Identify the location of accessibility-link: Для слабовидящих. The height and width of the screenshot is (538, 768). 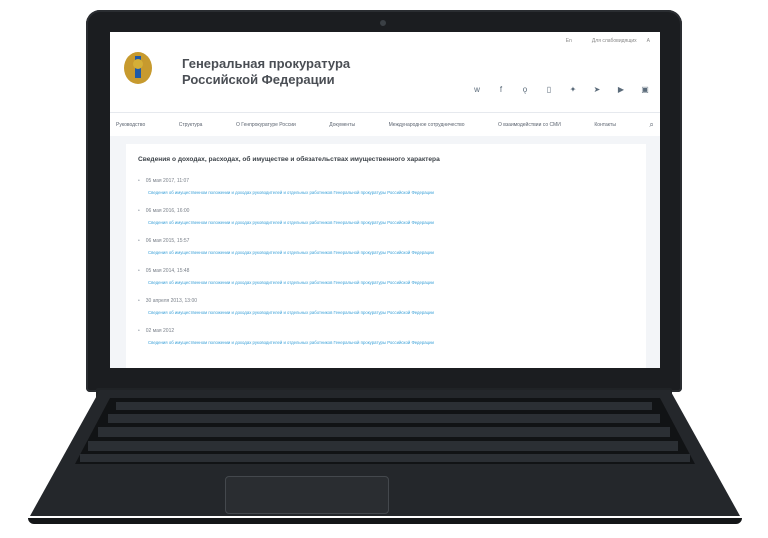
(614, 41).